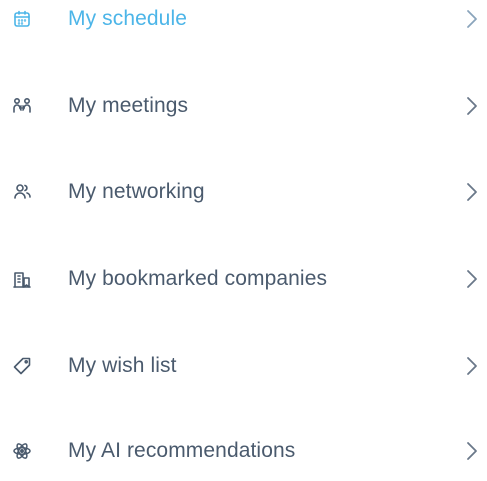  I want to click on menu-item-my-wish-list: My wish list, so click(243, 366).